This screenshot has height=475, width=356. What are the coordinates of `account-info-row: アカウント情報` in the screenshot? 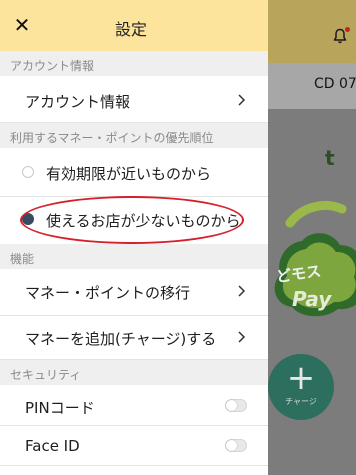 It's located at (134, 99).